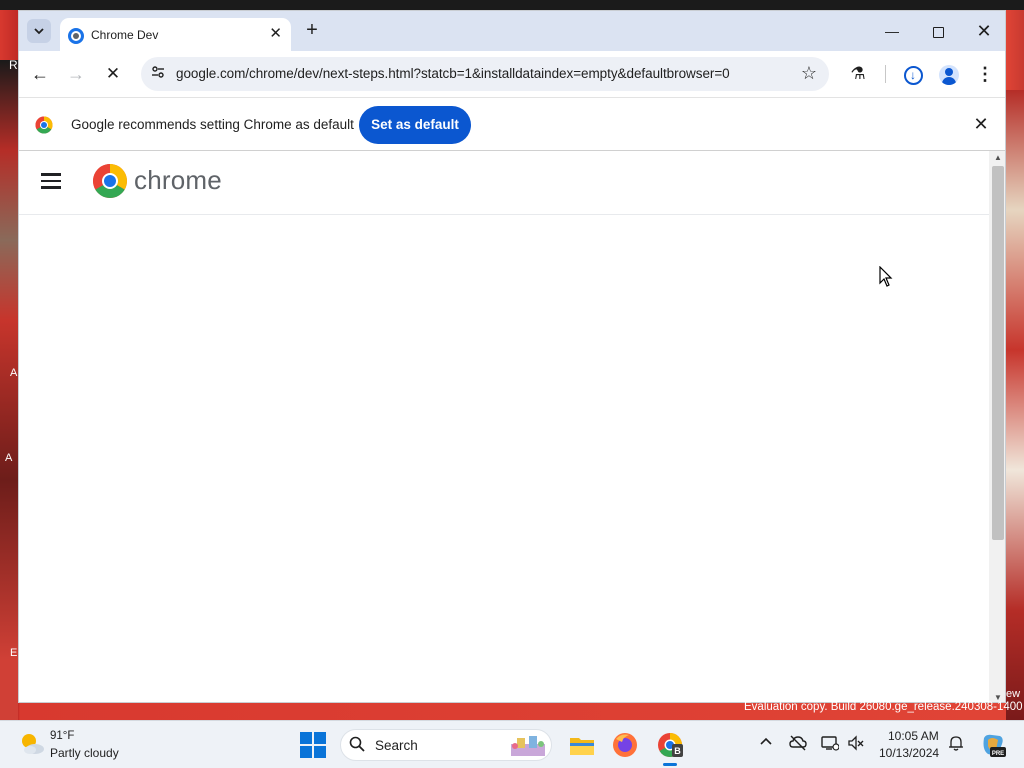  I want to click on scroll-up-arrow-icon: ▲, so click(998, 157).